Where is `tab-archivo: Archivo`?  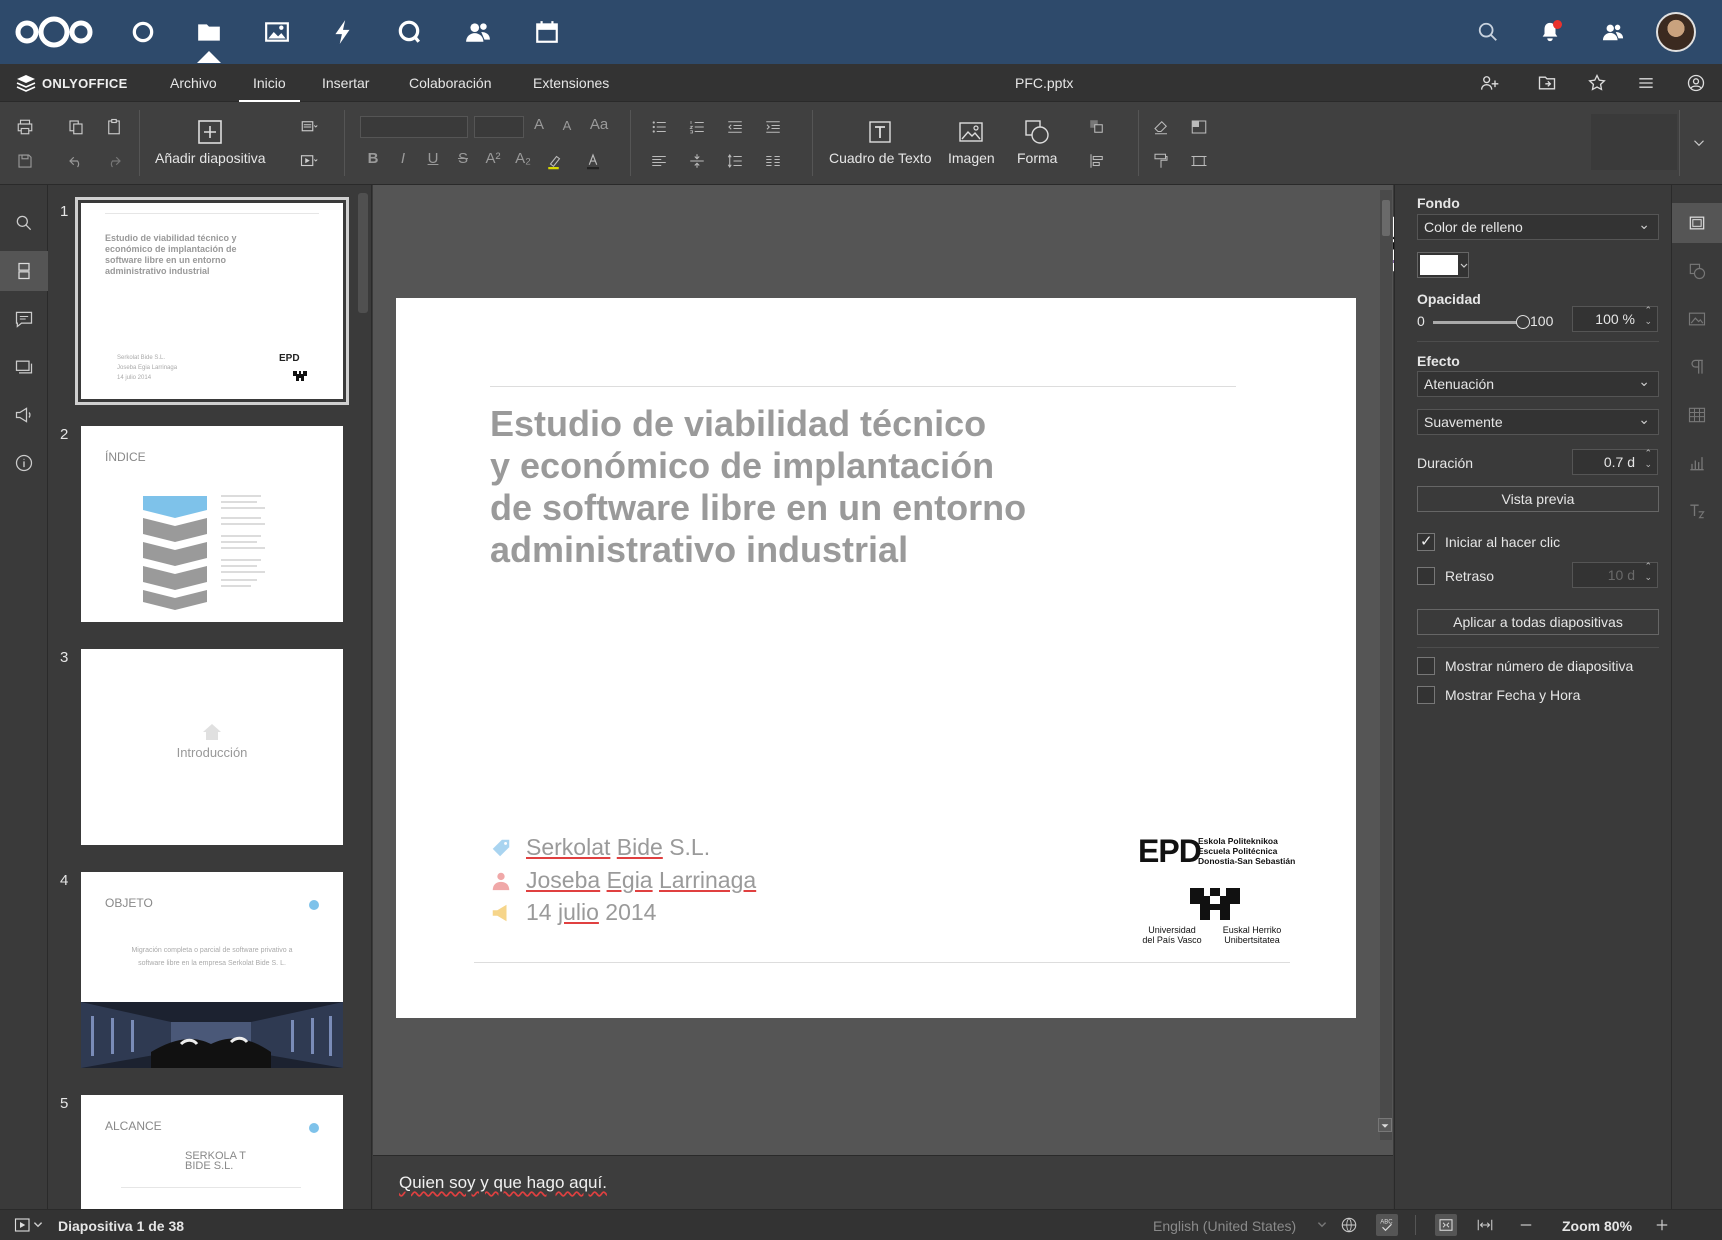
tab-archivo: Archivo is located at coordinates (193, 83).